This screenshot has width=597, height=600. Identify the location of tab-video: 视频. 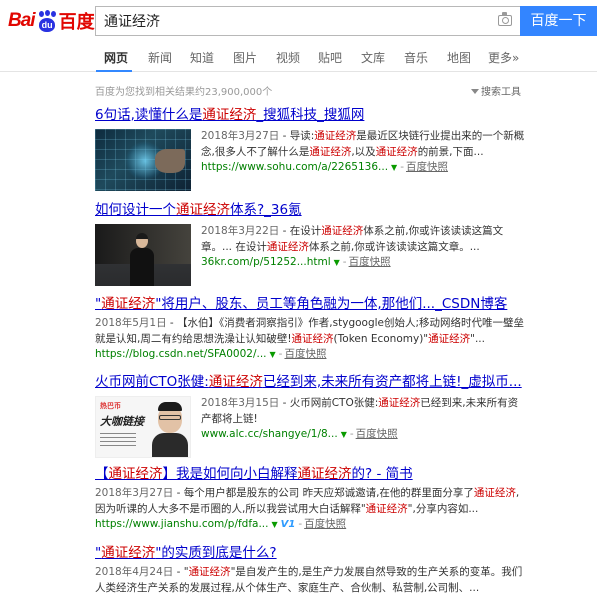
(288, 57).